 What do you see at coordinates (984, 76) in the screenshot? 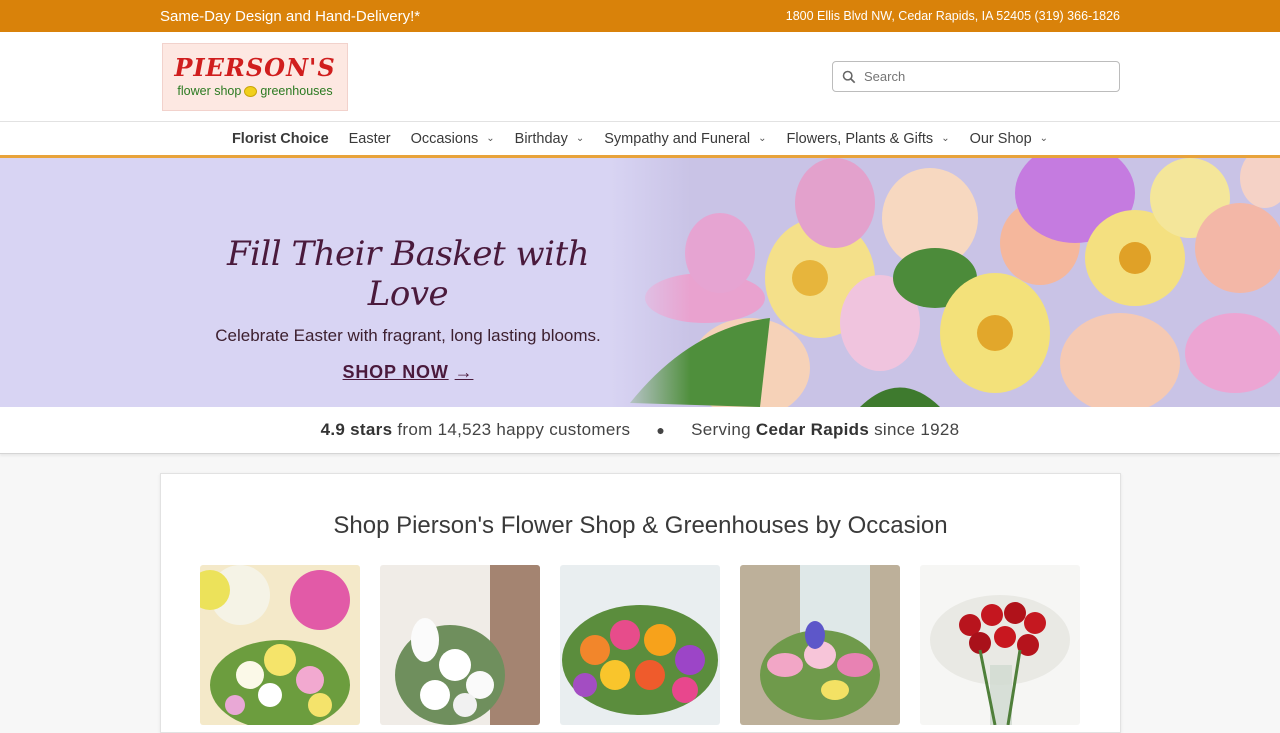
I see `search-input` at bounding box center [984, 76].